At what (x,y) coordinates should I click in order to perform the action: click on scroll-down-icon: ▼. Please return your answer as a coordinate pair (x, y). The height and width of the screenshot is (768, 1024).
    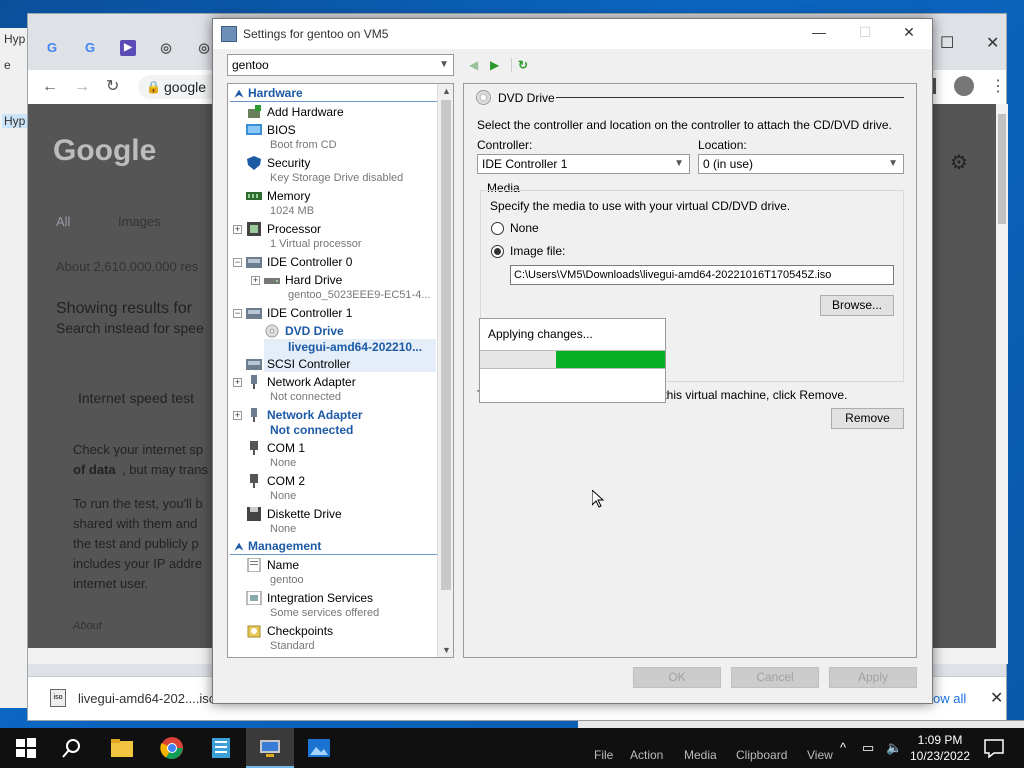
    Looking at the image, I should click on (446, 650).